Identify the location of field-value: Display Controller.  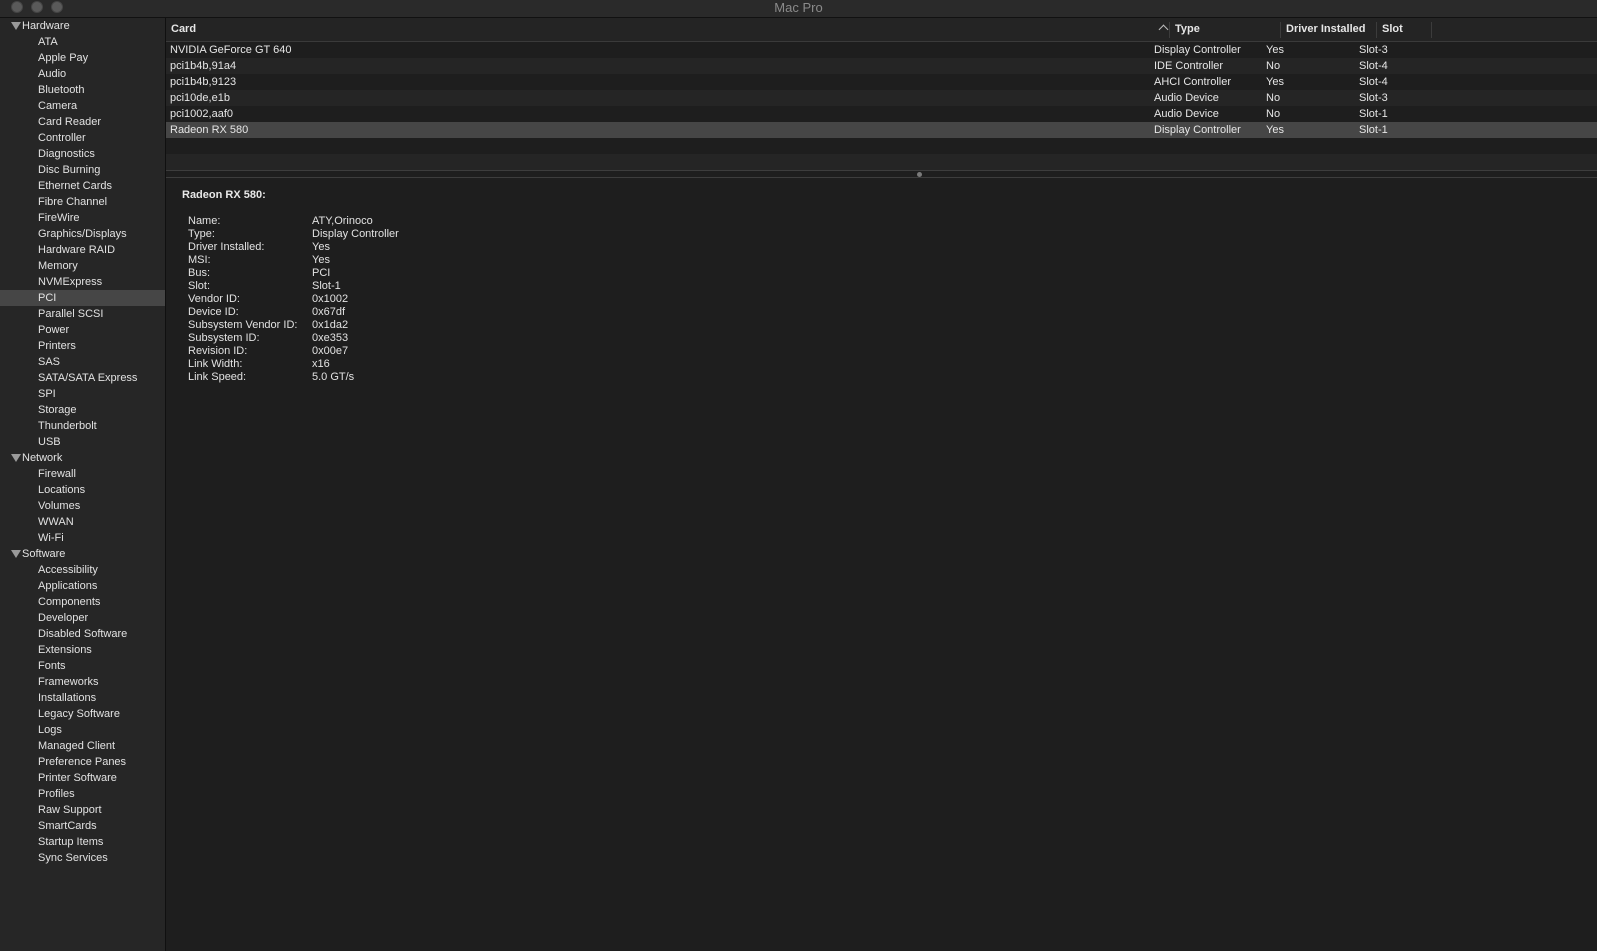
(355, 234).